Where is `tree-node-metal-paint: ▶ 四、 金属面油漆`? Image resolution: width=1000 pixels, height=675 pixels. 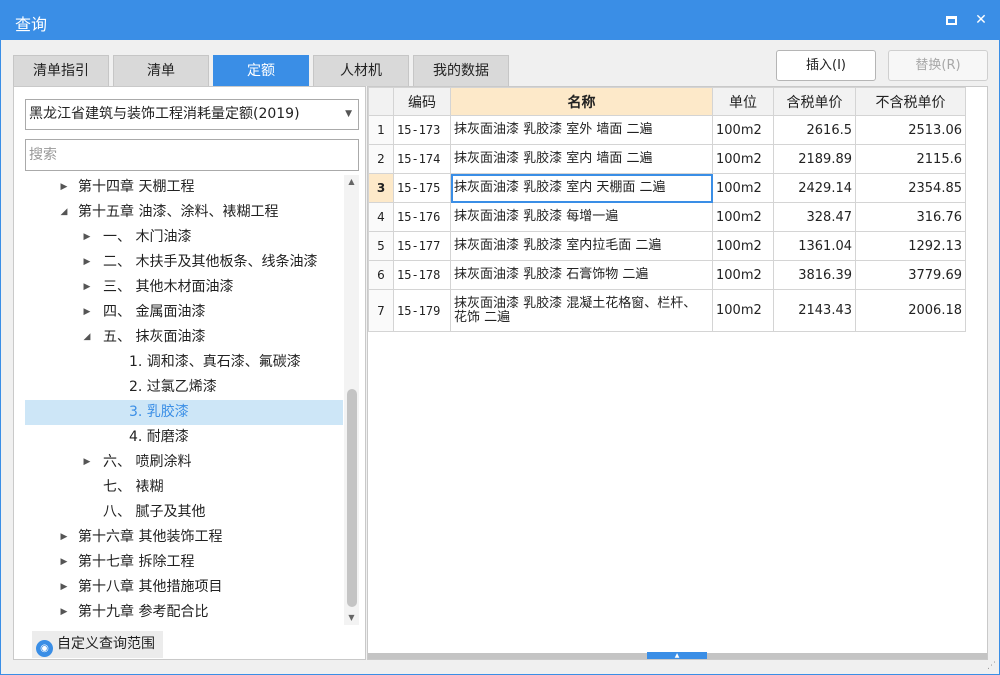 tree-node-metal-paint: ▶ 四、 金属面油漆 is located at coordinates (184, 312).